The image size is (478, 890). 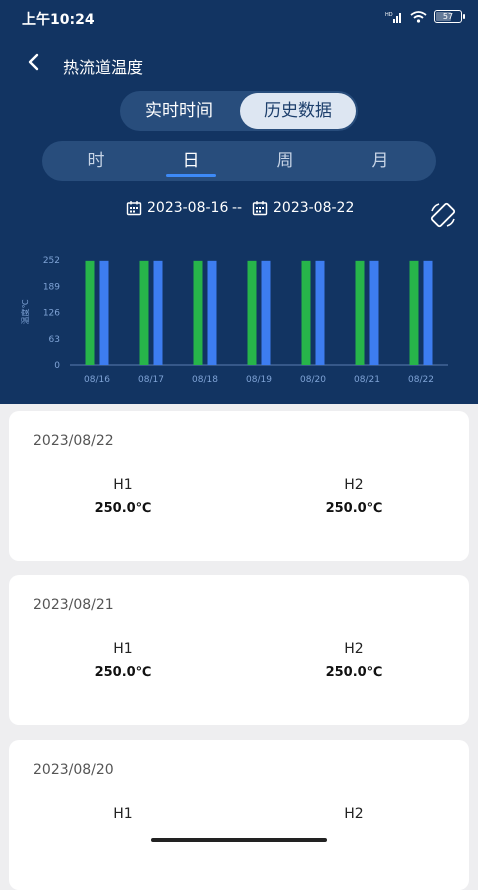 I want to click on y-tick-label: 126, so click(x=51, y=314).